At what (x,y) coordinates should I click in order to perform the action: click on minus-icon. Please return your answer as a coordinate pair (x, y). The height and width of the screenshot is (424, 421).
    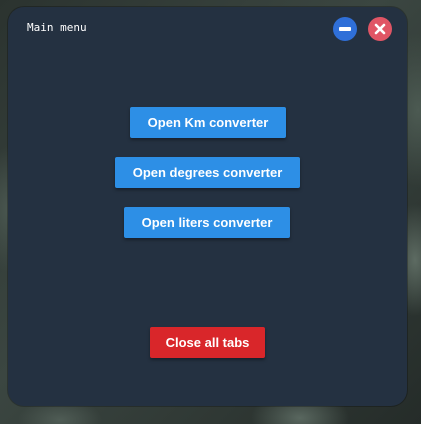
    Looking at the image, I should click on (345, 29).